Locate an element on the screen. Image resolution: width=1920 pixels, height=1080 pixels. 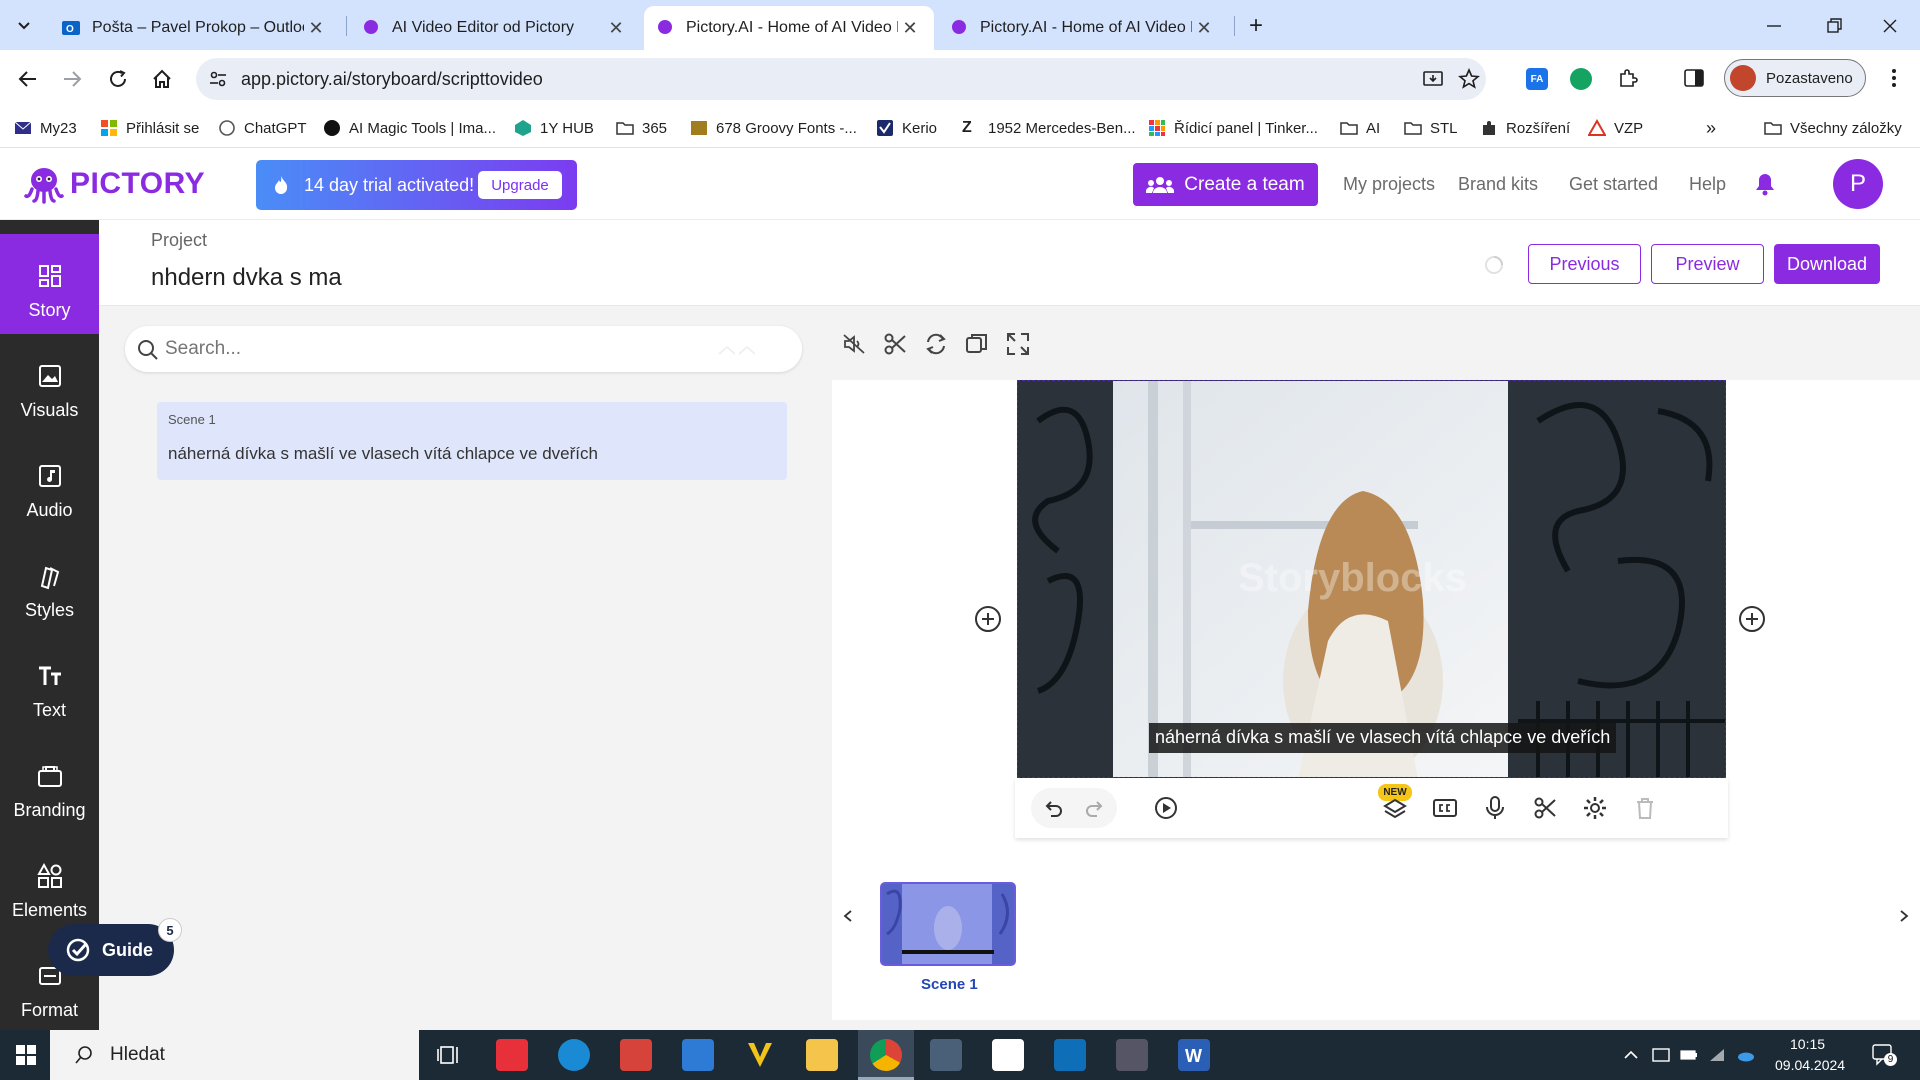
nav-my-projects: My projects is located at coordinates (1389, 184).